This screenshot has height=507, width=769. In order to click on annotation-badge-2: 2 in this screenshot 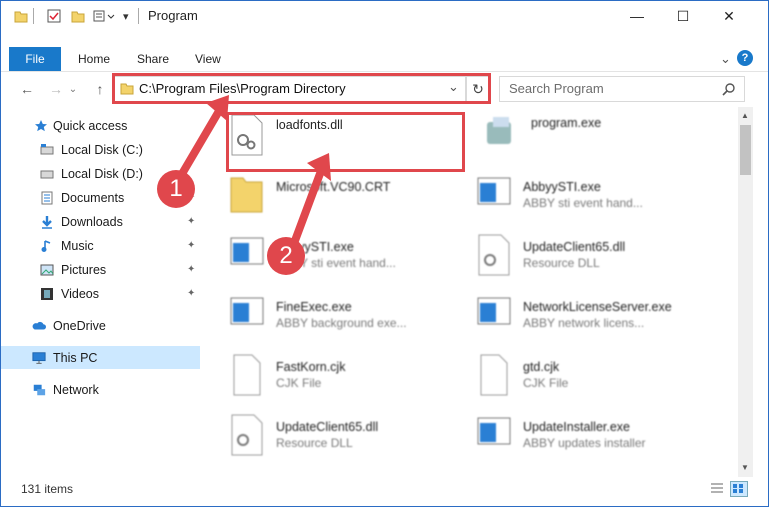, I will do `click(286, 256)`.